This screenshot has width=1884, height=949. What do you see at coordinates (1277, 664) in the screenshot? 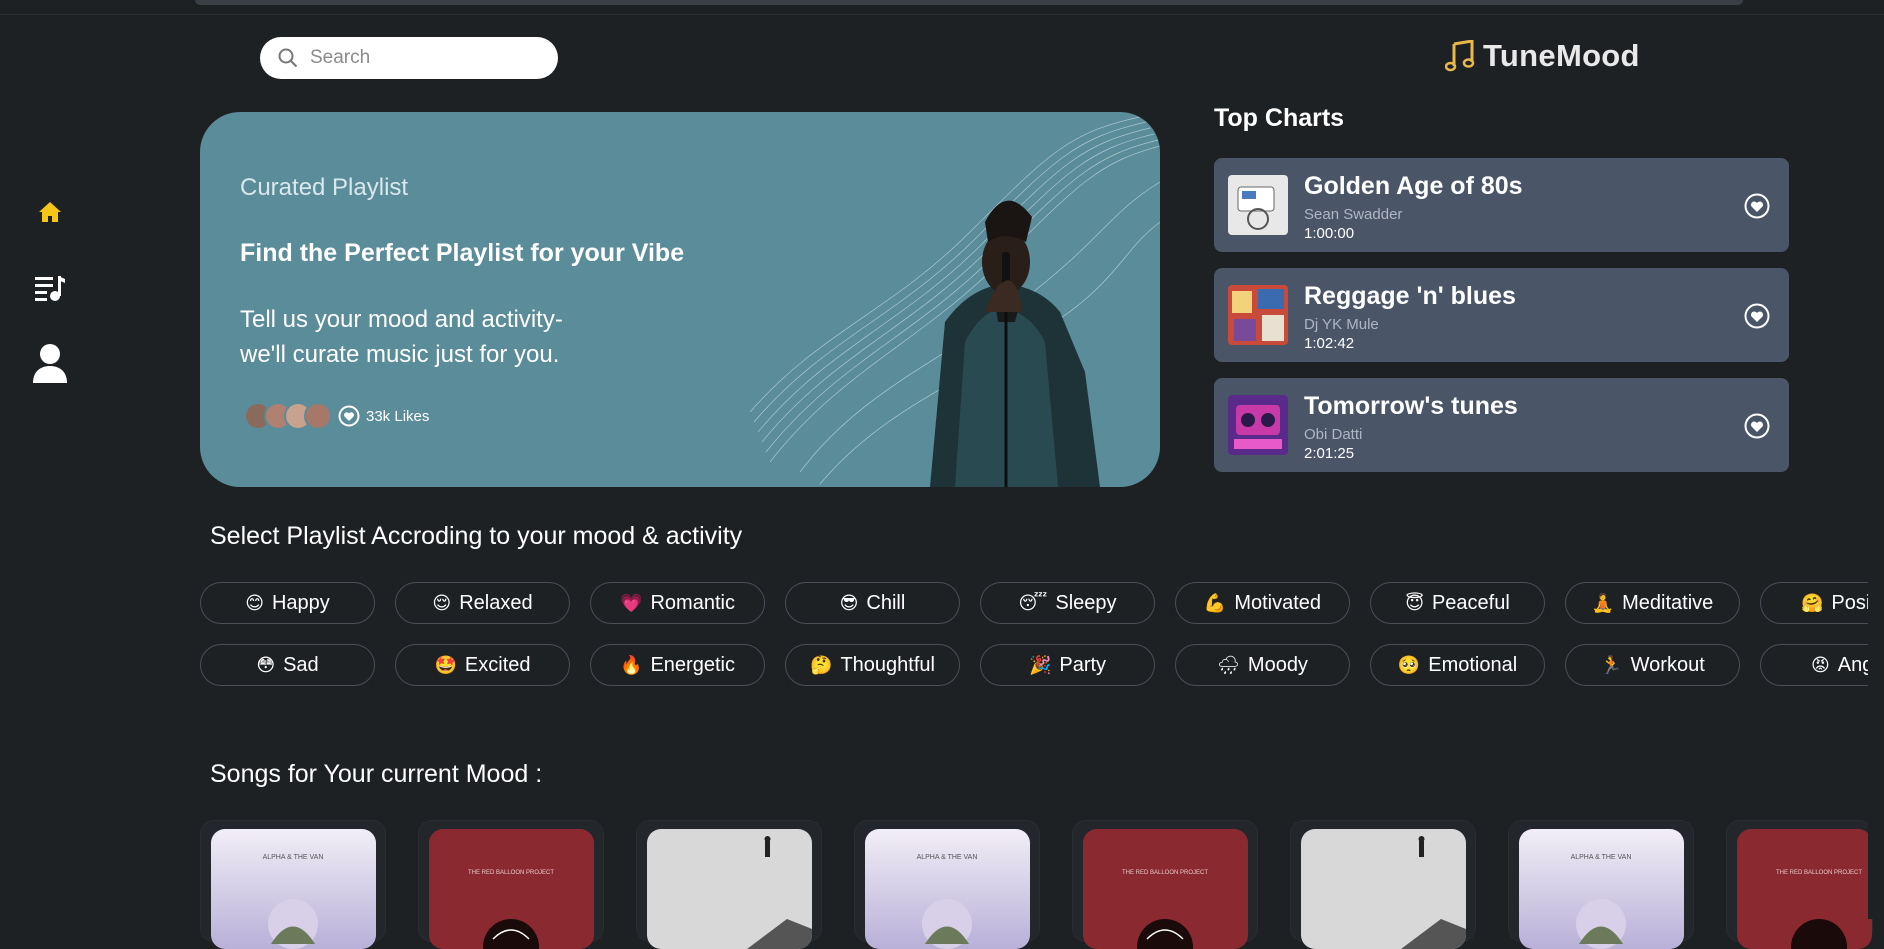
I see `mood-label: Moody` at bounding box center [1277, 664].